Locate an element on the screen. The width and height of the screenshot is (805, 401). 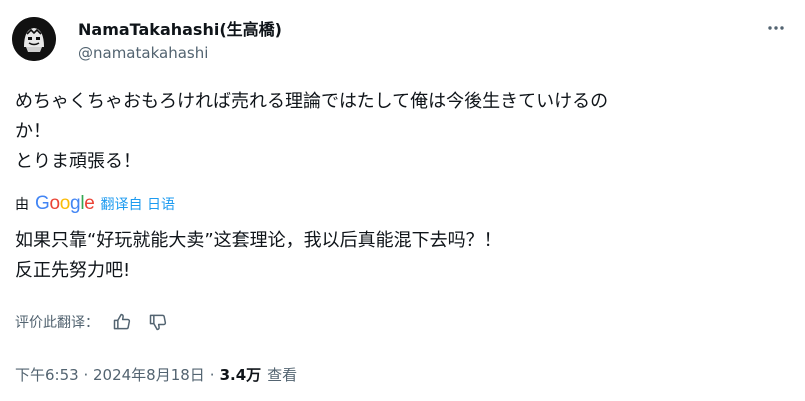
translated-by-label: 由 is located at coordinates (22, 205).